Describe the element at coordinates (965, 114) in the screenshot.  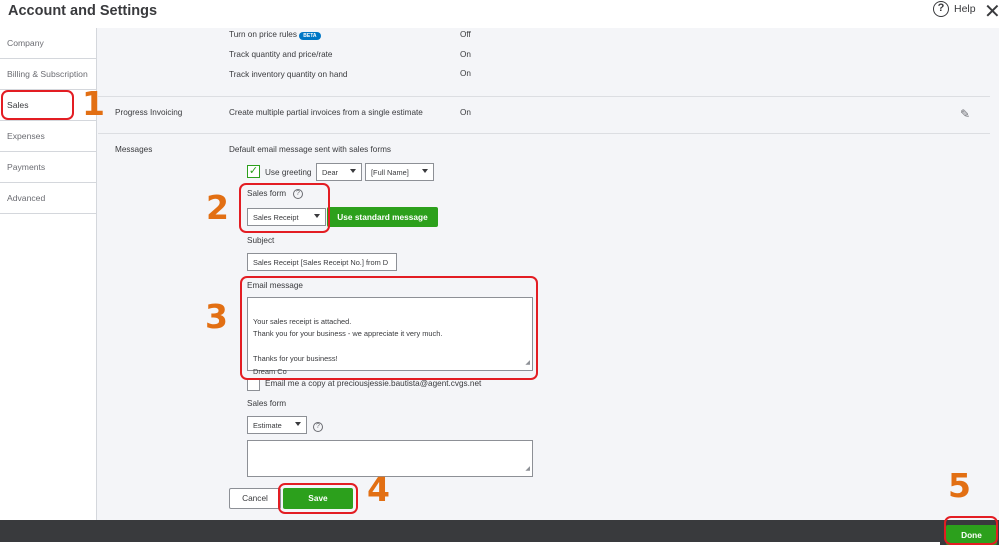
I see `edit-pencil-icon: ✎` at that location.